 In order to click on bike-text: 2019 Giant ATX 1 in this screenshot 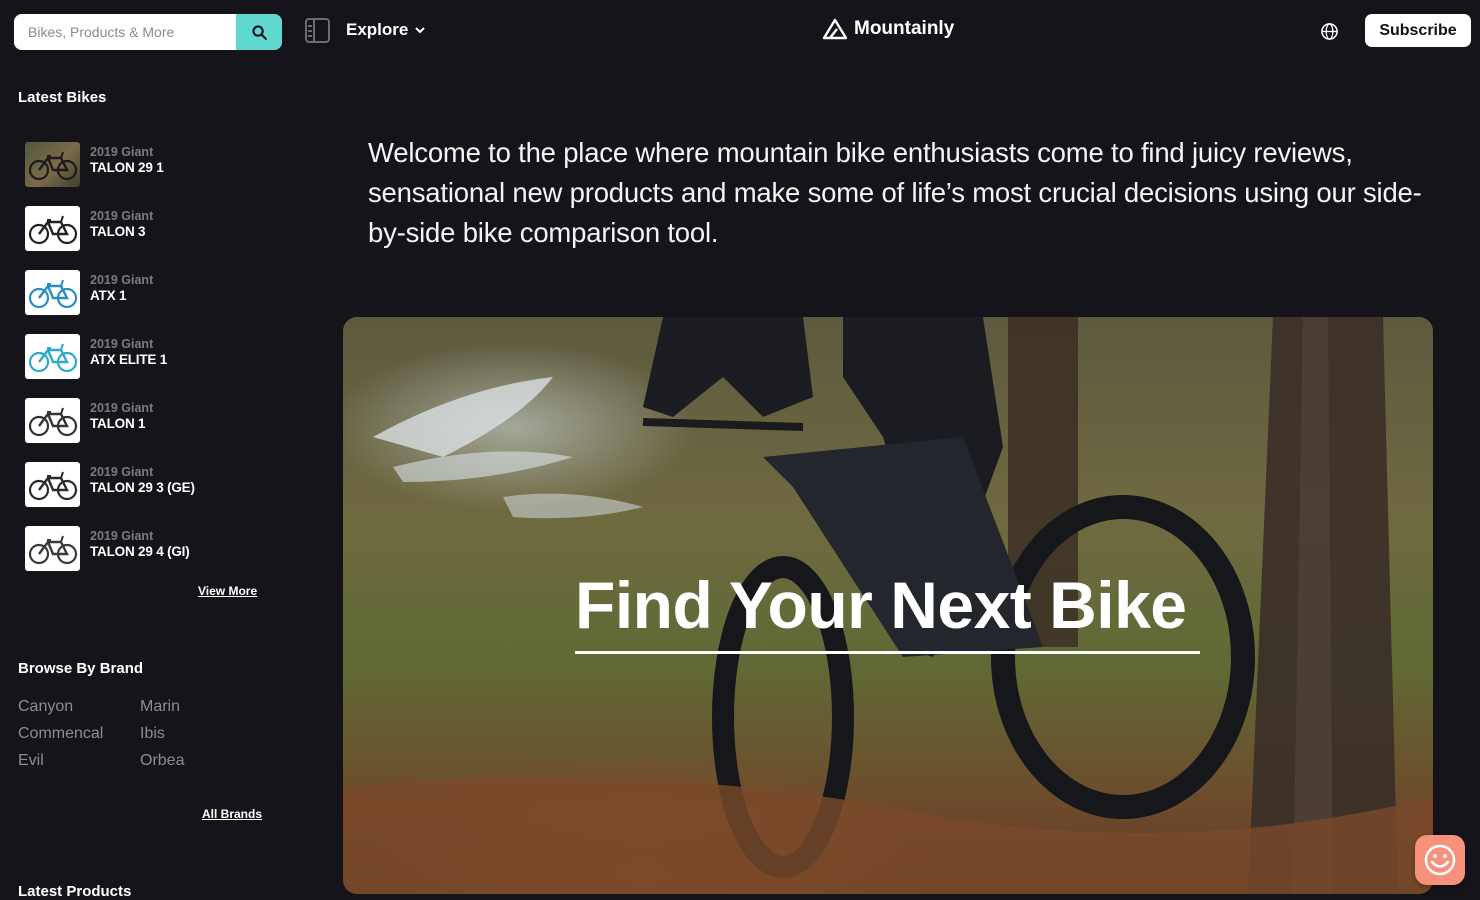, I will do `click(121, 288)`.